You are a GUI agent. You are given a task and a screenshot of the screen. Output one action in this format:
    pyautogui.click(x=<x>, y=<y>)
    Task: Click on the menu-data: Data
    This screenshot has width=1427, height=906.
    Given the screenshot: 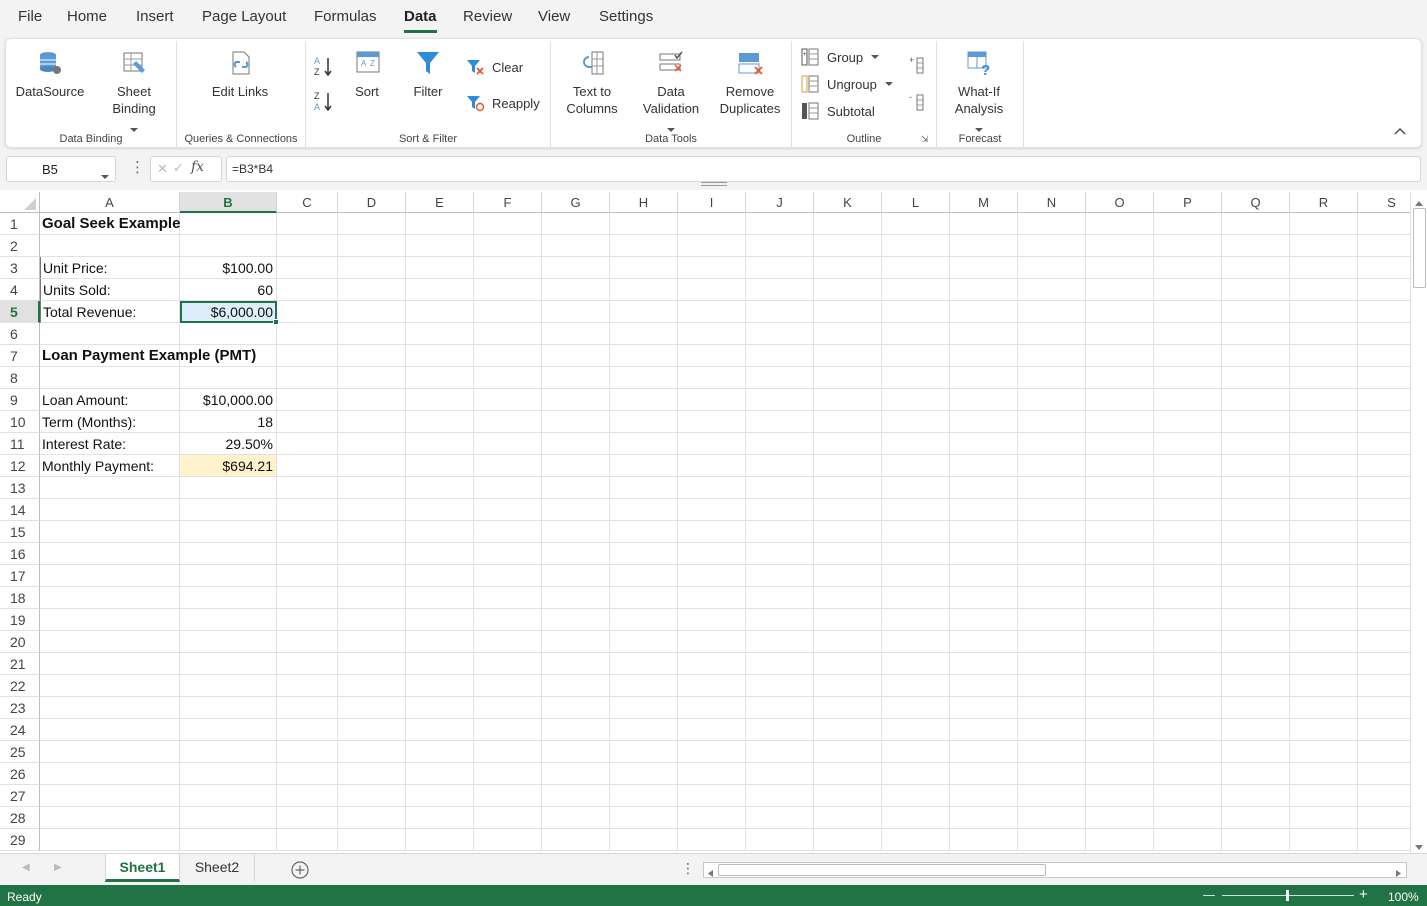 What is the action you would take?
    pyautogui.click(x=420, y=20)
    